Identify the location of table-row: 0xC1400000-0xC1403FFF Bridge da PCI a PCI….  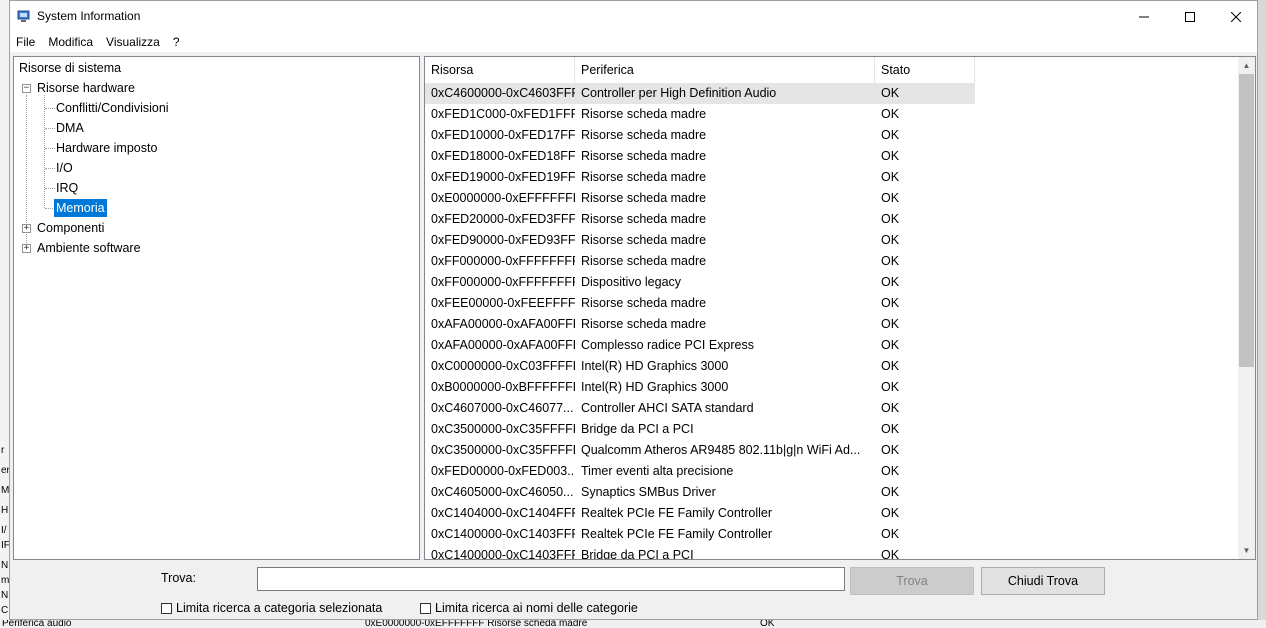
(700, 552).